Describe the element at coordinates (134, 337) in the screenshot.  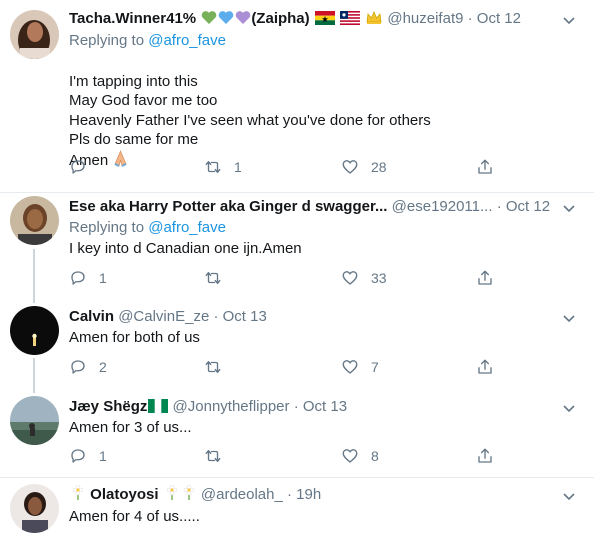
I see `tweet-text: Amen for both of us` at that location.